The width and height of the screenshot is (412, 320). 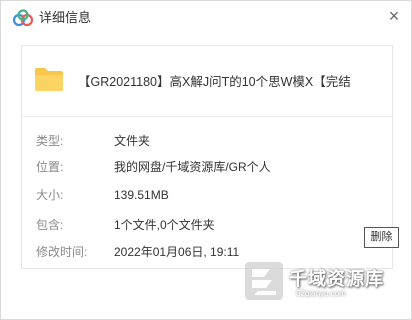 What do you see at coordinates (321, 293) in the screenshot?
I see `watermark-url: 52qianyu.com` at bounding box center [321, 293].